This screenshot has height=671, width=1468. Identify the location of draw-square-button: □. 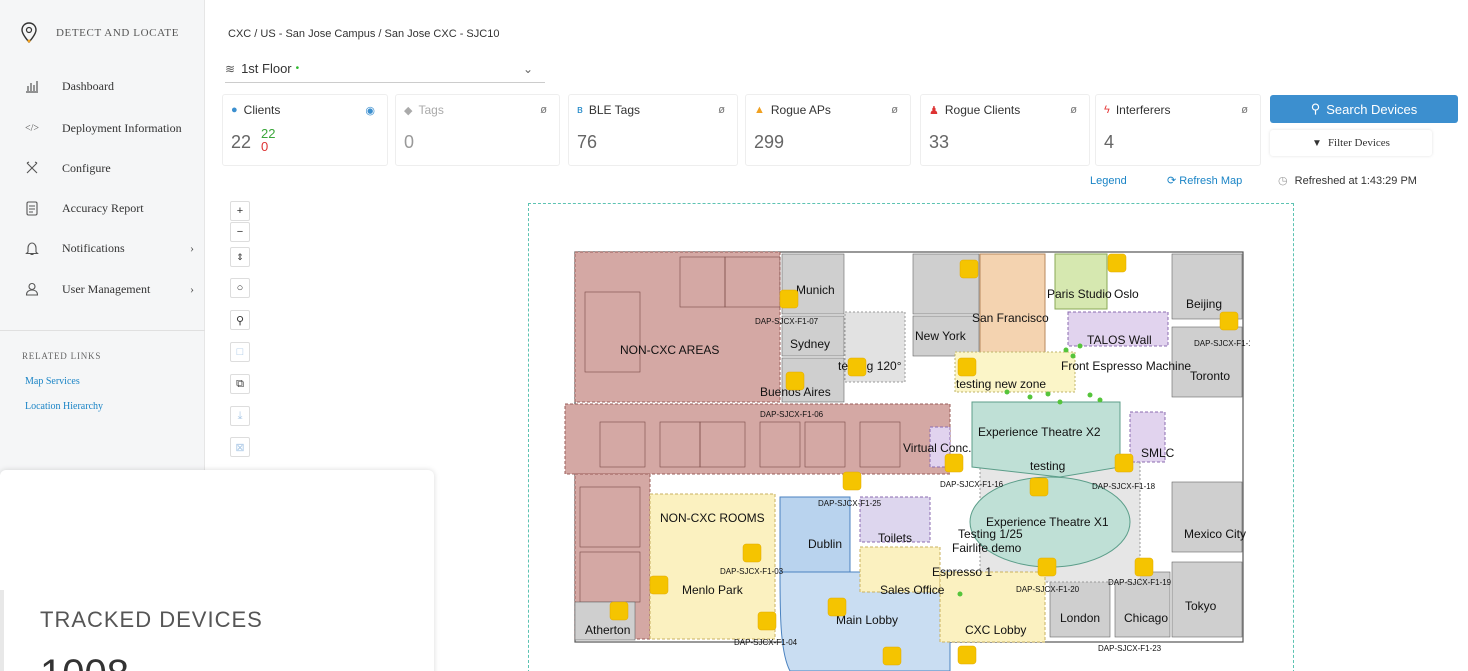
(240, 352).